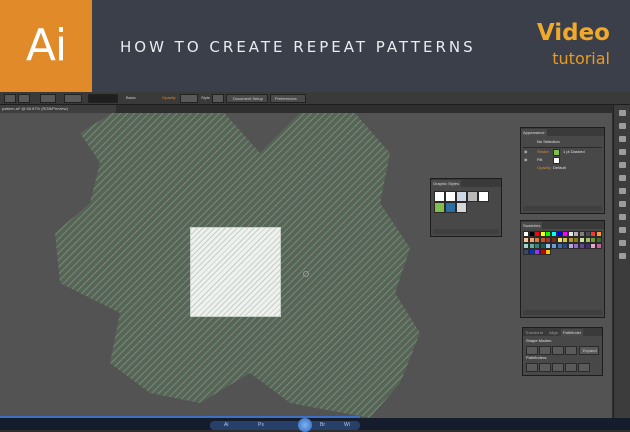  I want to click on tab-align: Align, so click(553, 332).